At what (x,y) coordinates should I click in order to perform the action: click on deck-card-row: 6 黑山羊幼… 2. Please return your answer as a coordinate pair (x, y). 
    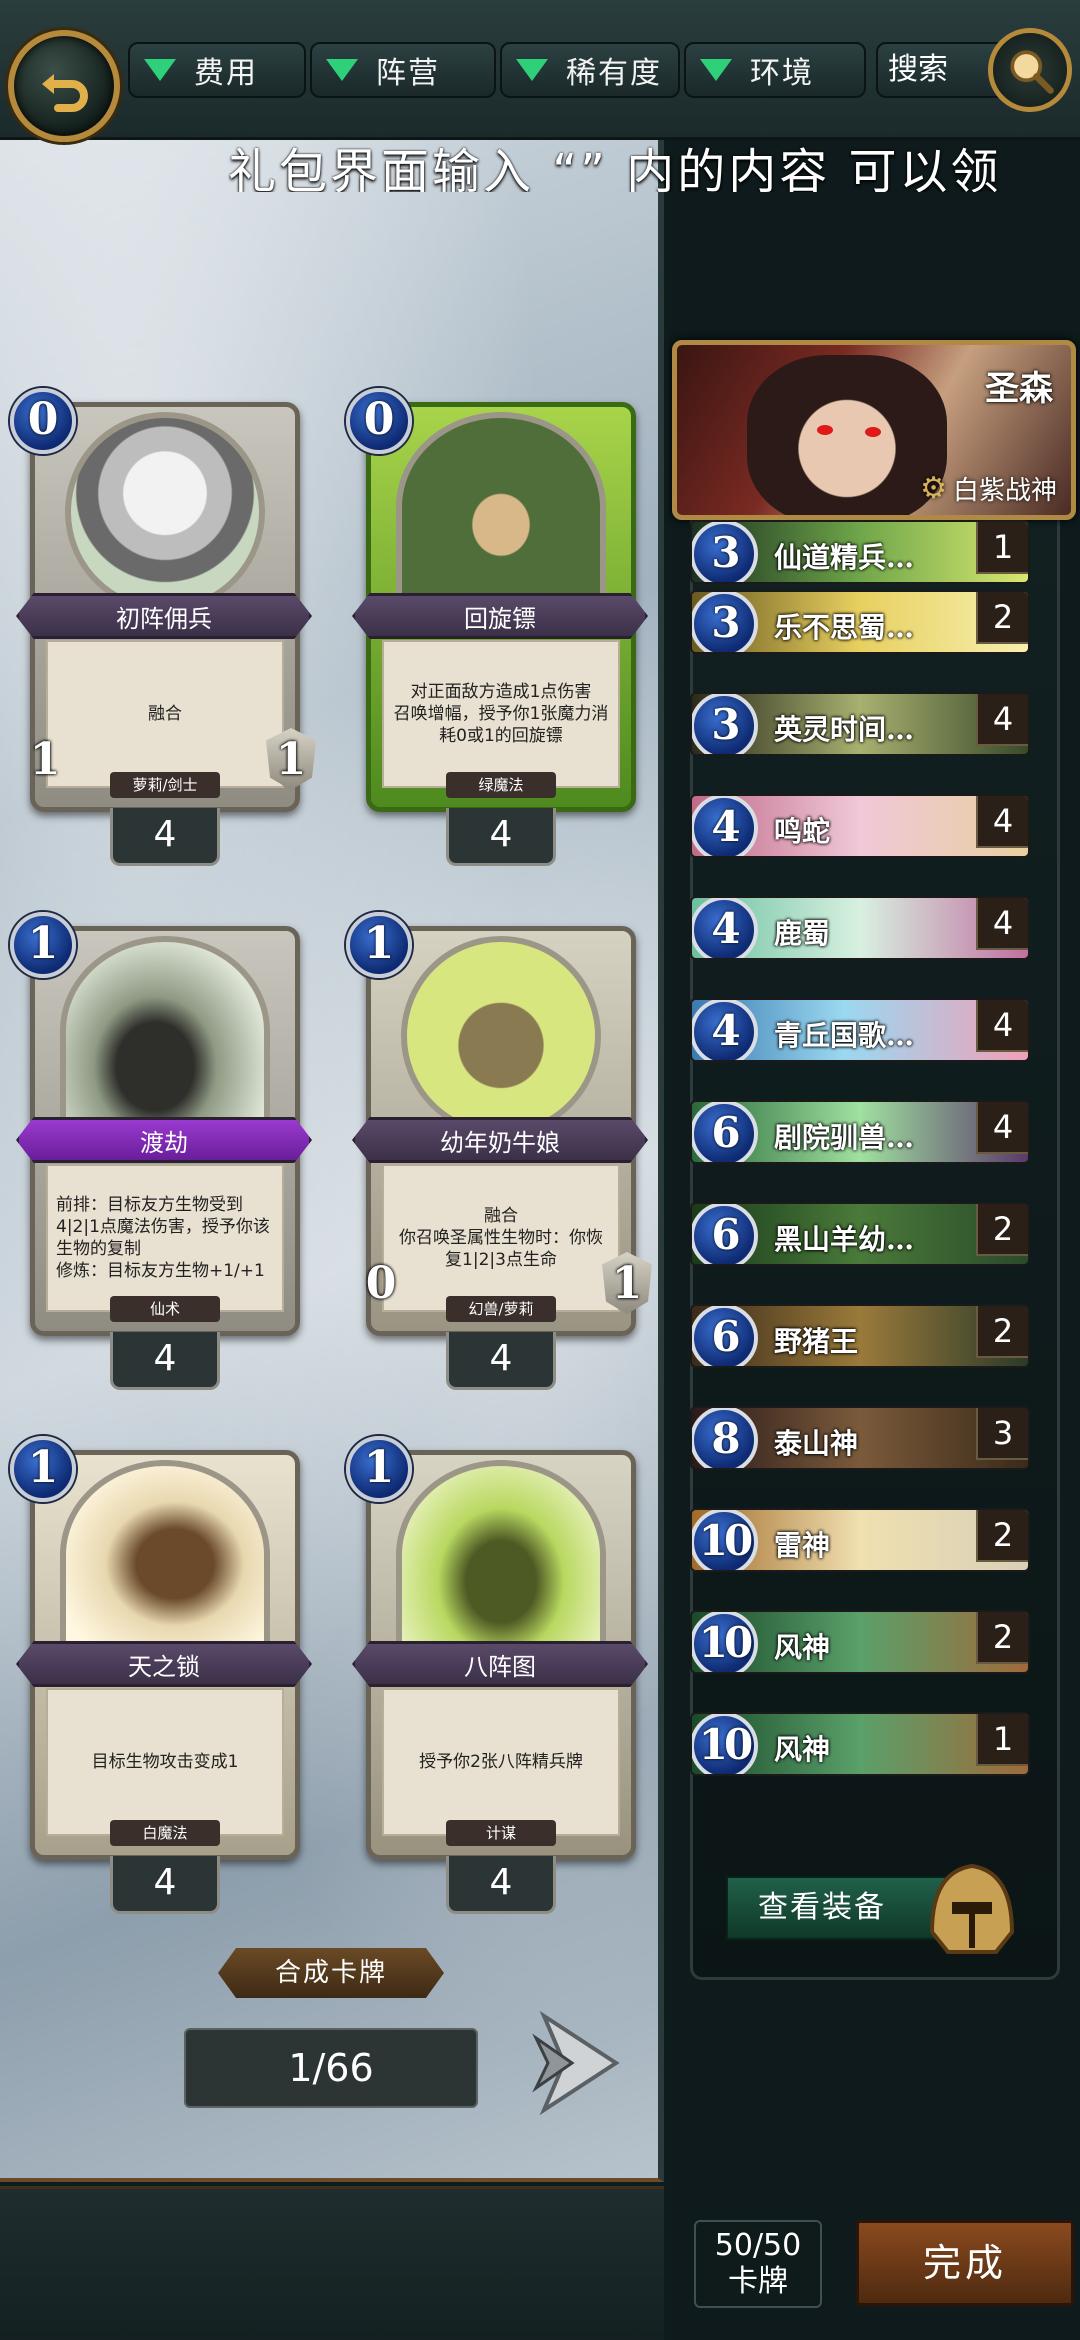
    Looking at the image, I should click on (860, 1234).